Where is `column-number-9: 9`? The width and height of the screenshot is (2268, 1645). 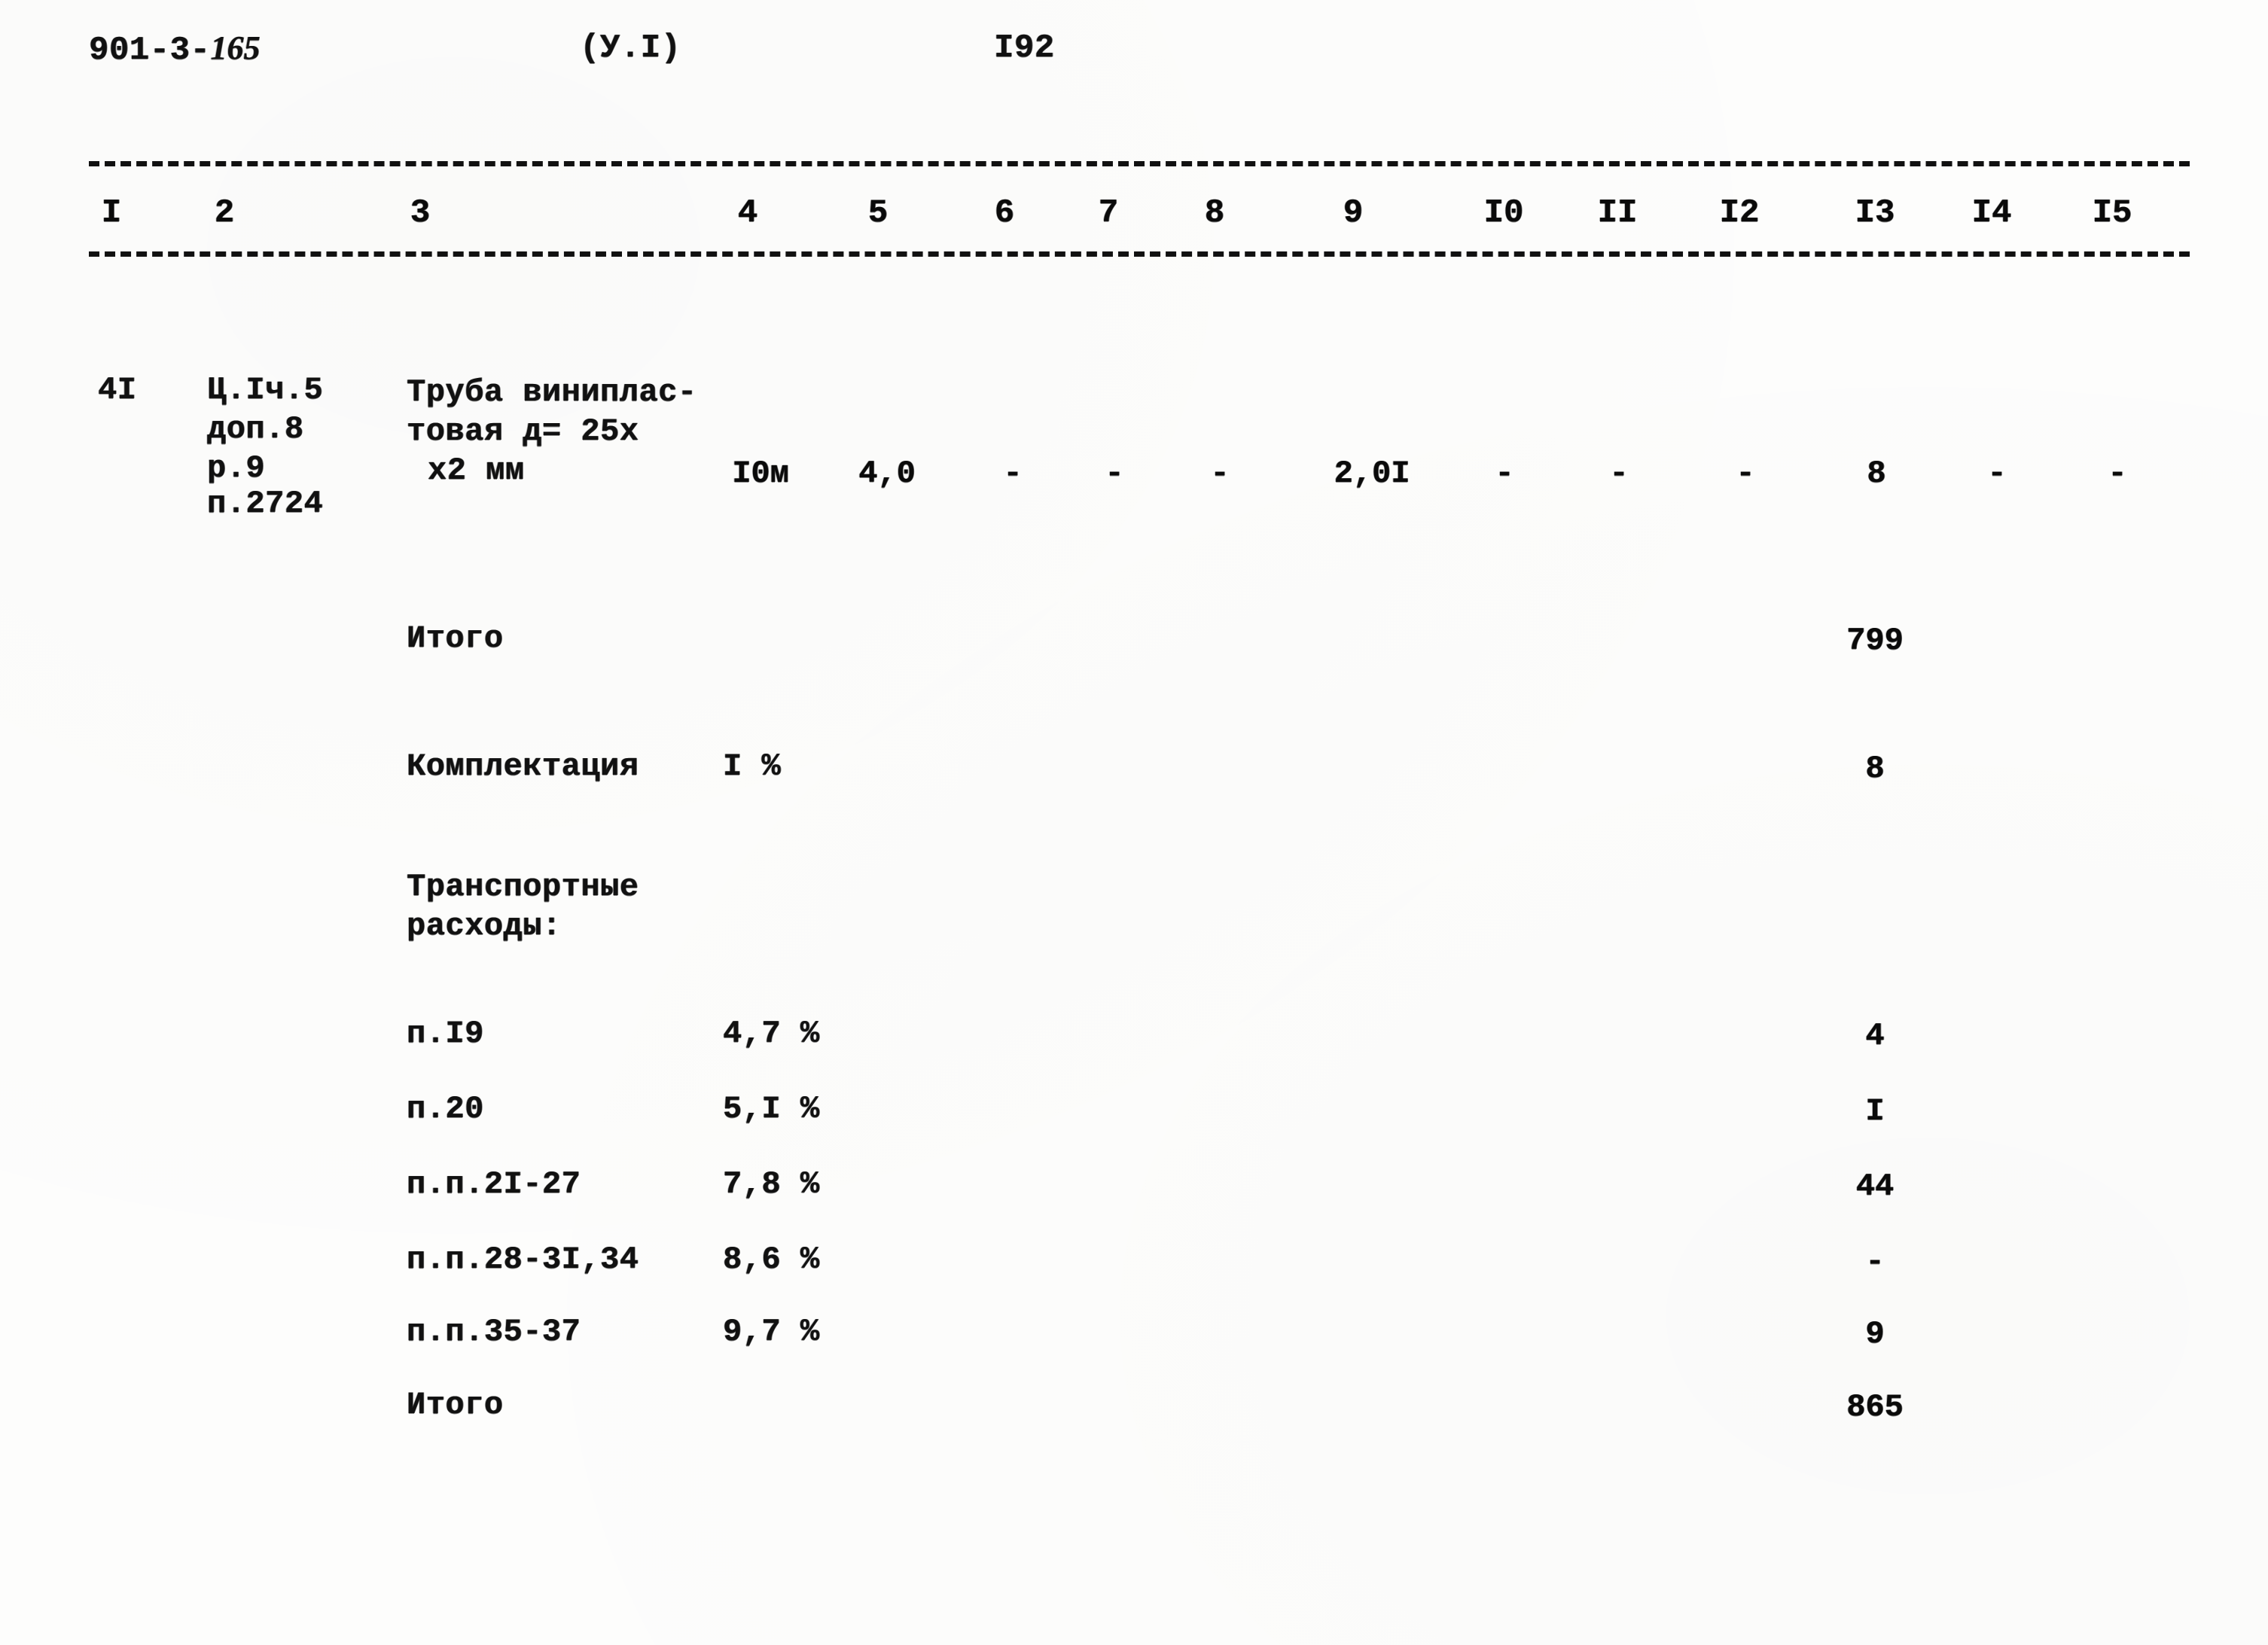
column-number-9: 9 is located at coordinates (1353, 213).